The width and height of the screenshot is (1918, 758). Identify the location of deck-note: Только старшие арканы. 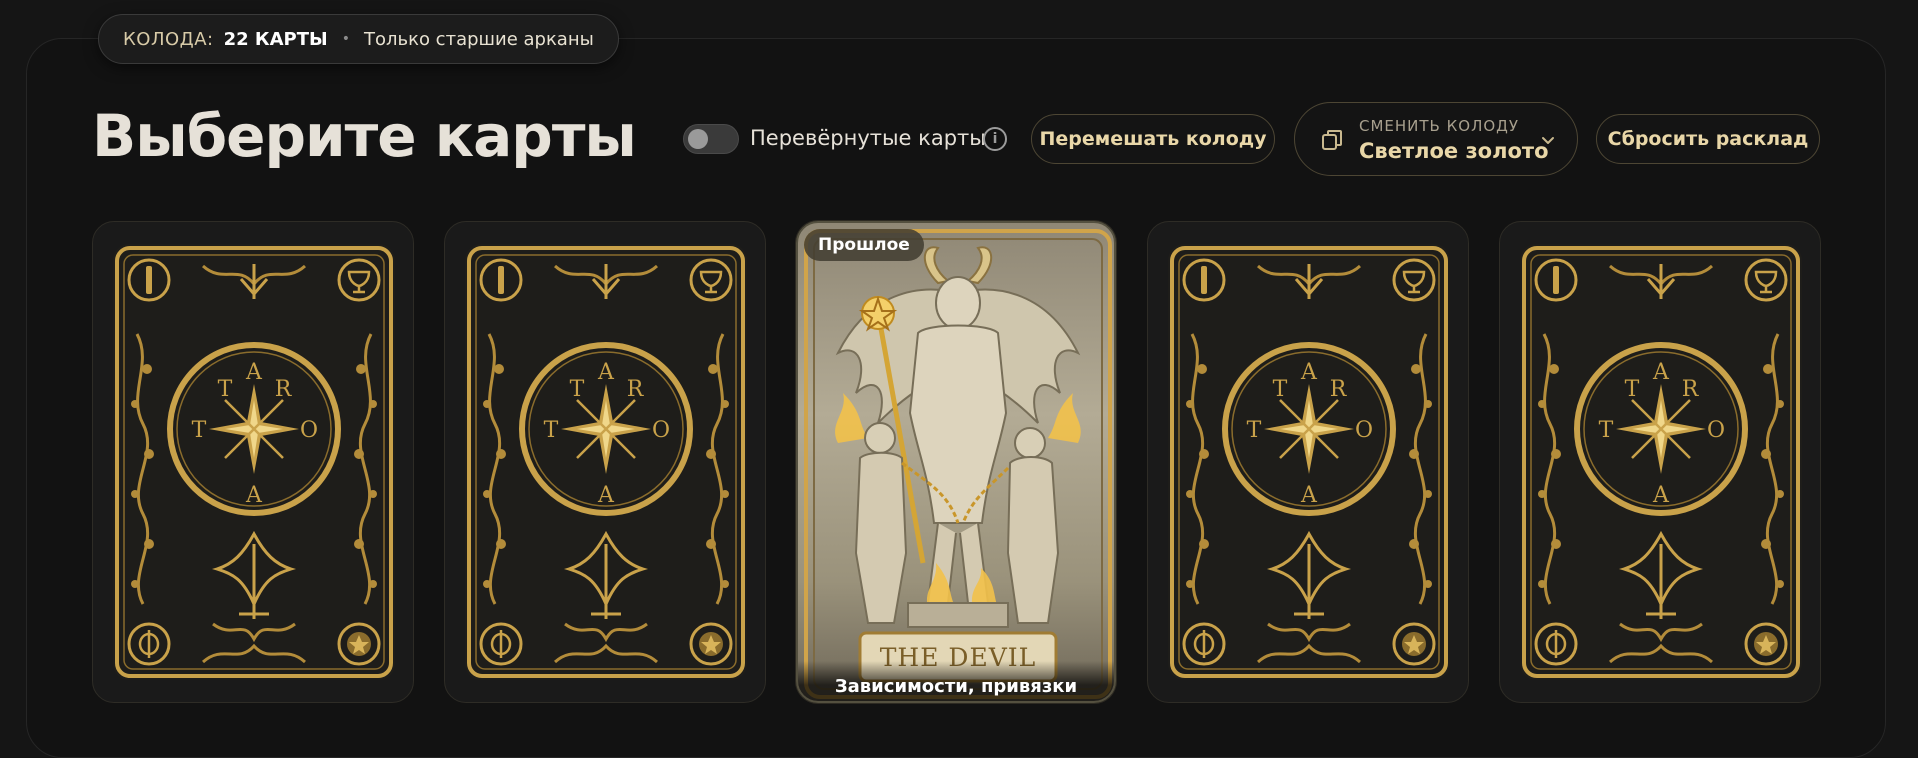
(478, 39).